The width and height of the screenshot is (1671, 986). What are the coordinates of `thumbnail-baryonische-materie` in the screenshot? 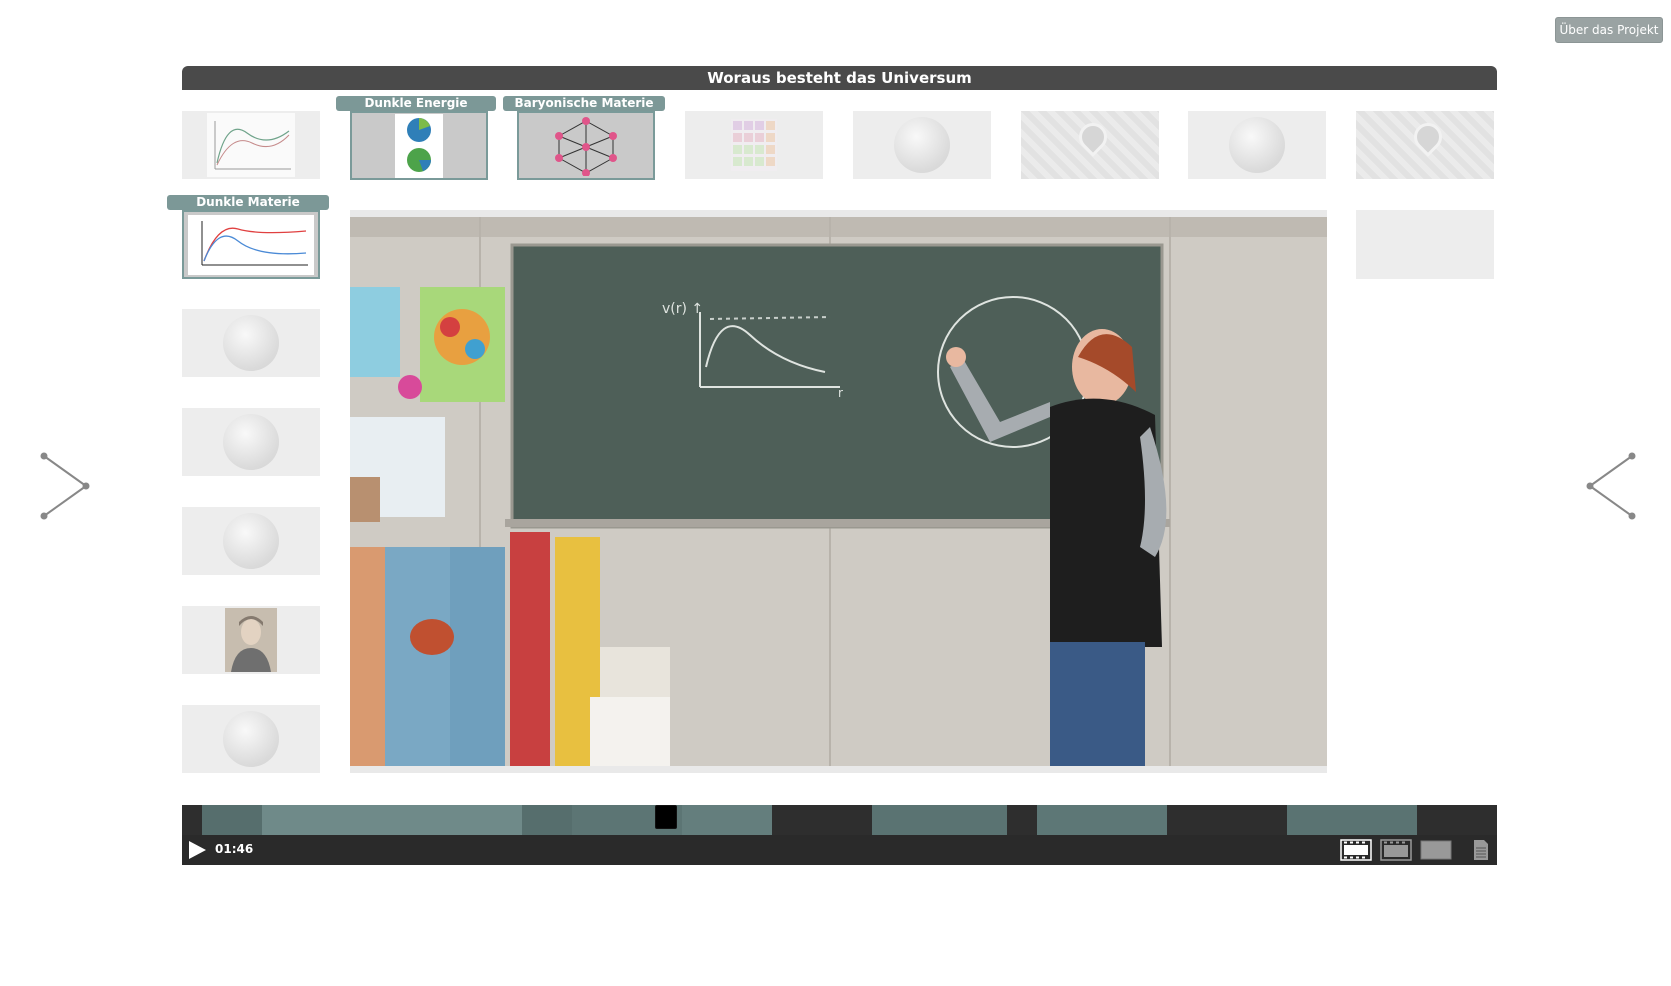 It's located at (586, 145).